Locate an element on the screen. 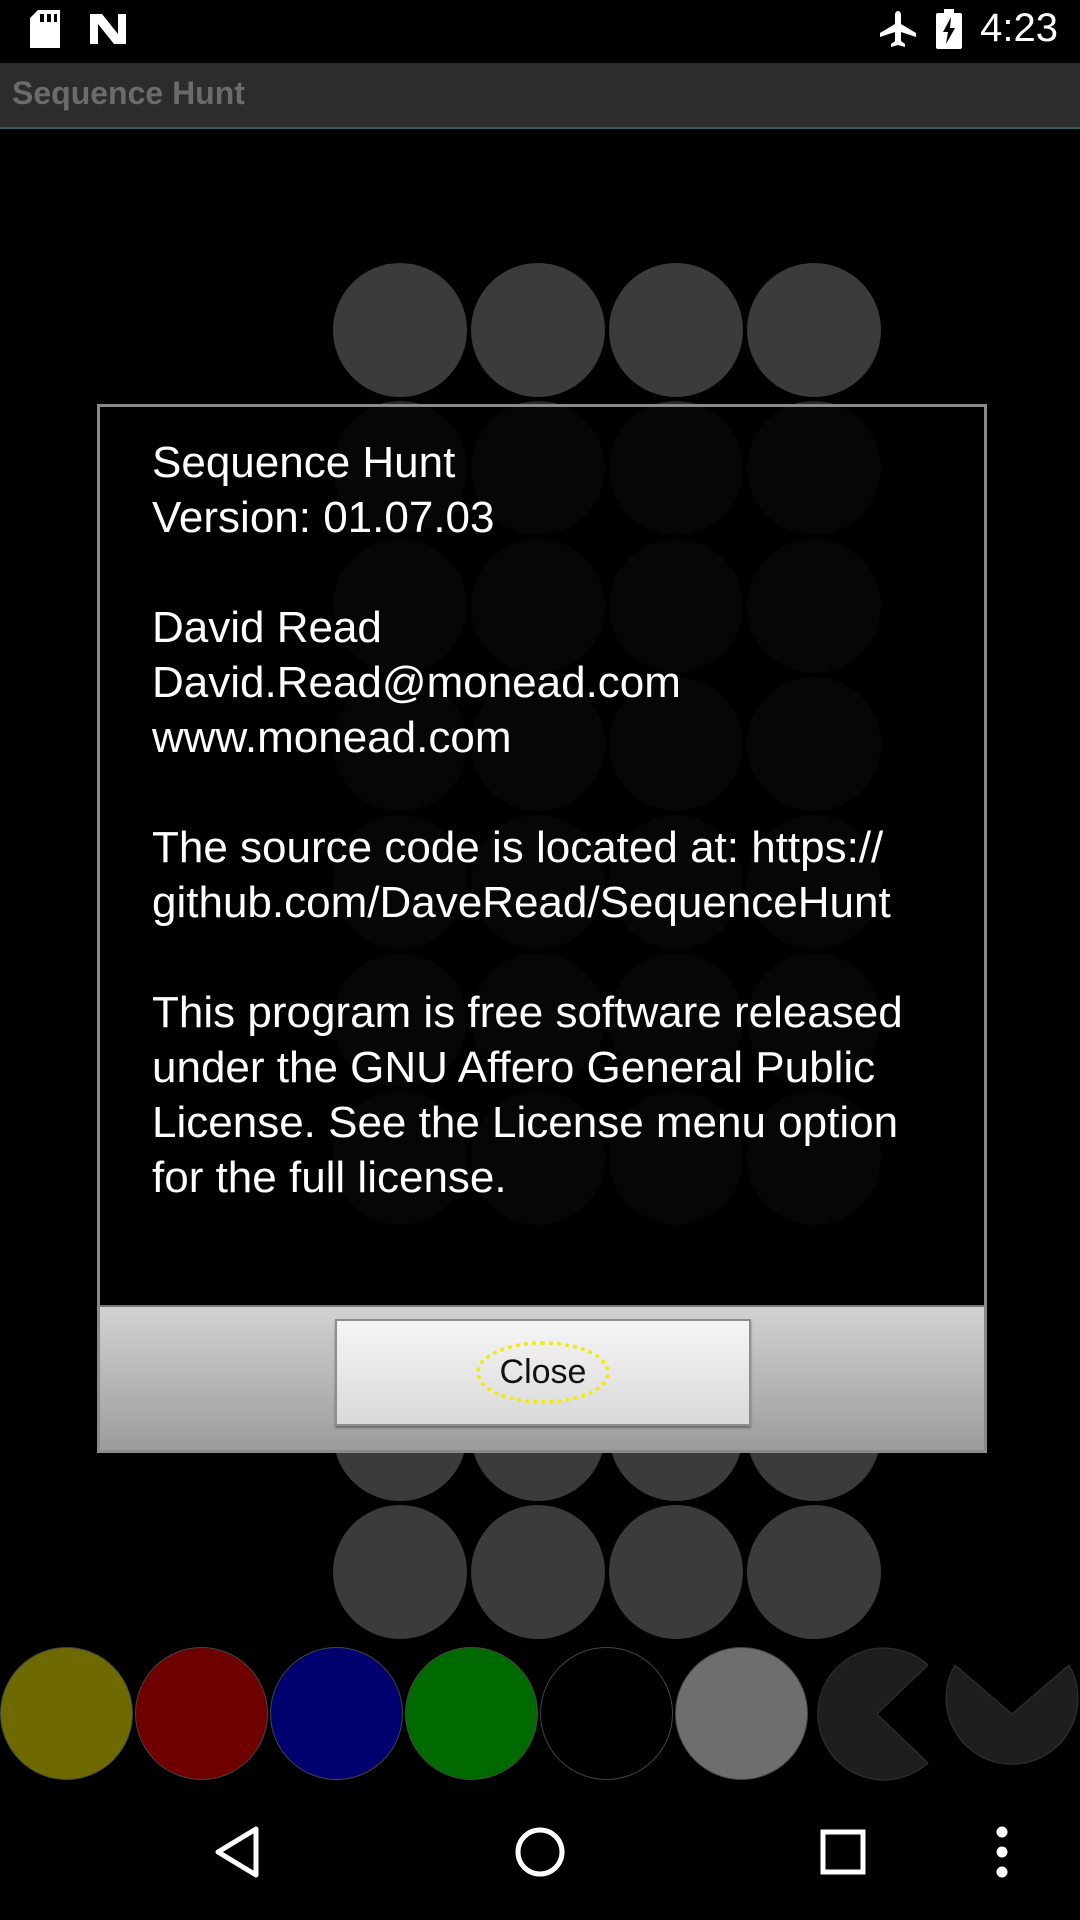 The width and height of the screenshot is (1080, 1920). dialog-footer: Close is located at coordinates (542, 1377).